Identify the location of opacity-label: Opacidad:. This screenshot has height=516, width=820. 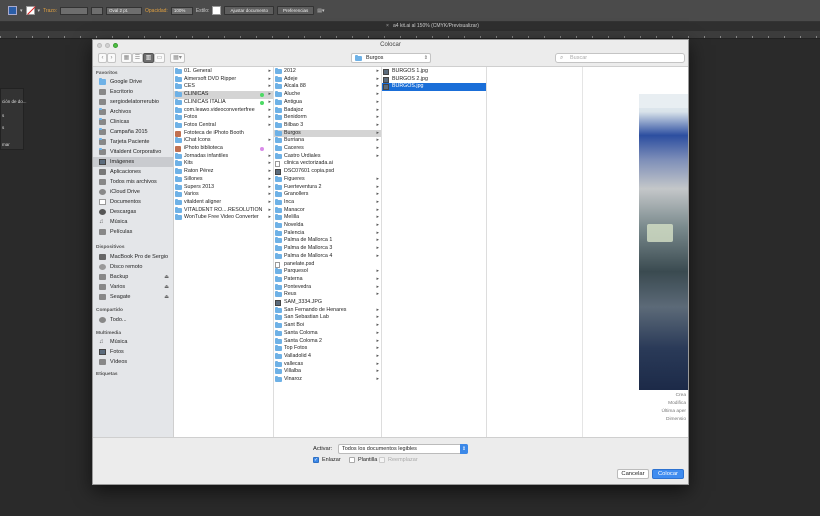
(156, 11).